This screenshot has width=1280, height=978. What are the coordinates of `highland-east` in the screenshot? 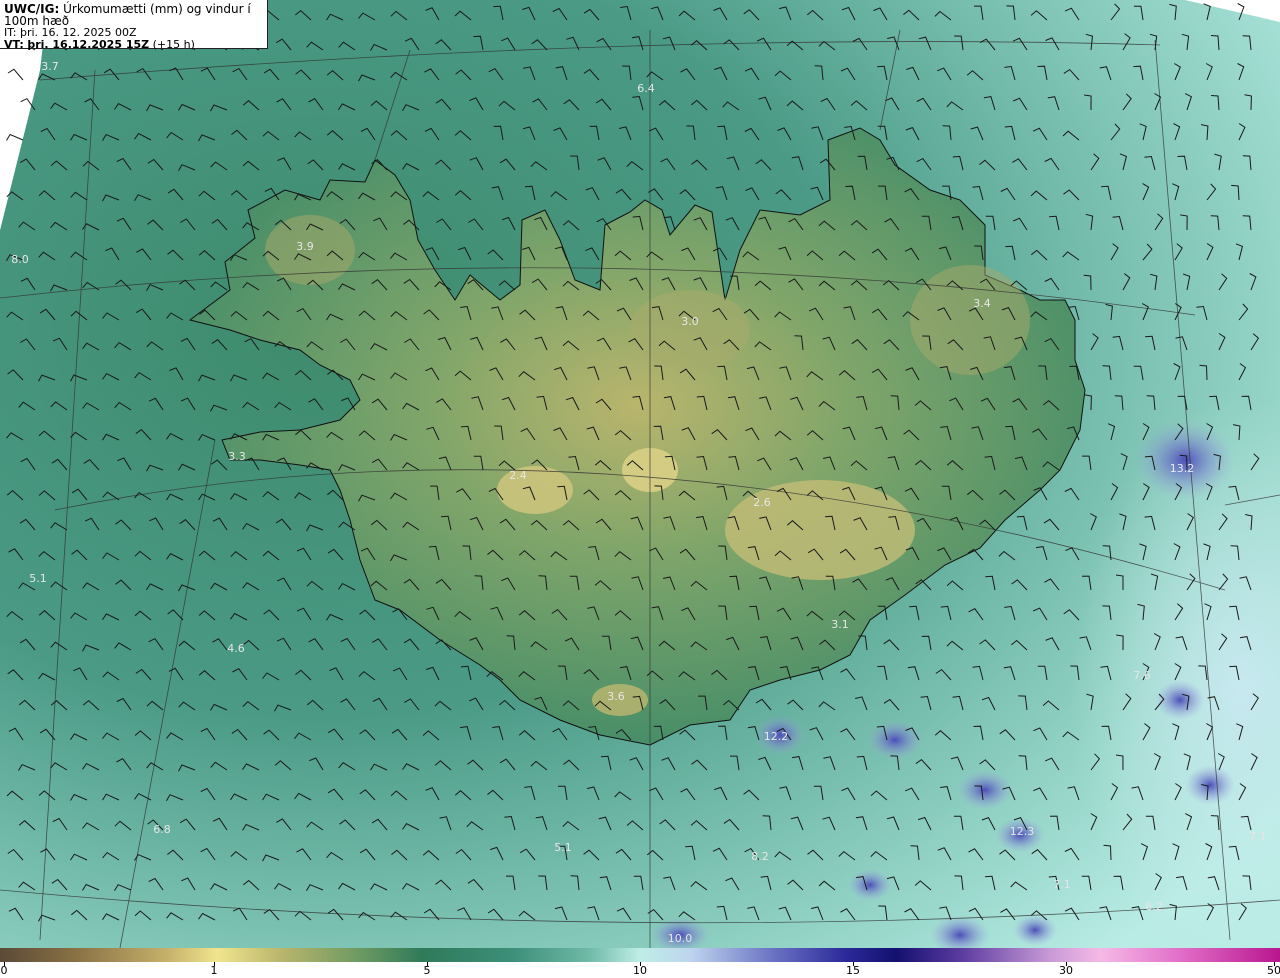 It's located at (970, 320).